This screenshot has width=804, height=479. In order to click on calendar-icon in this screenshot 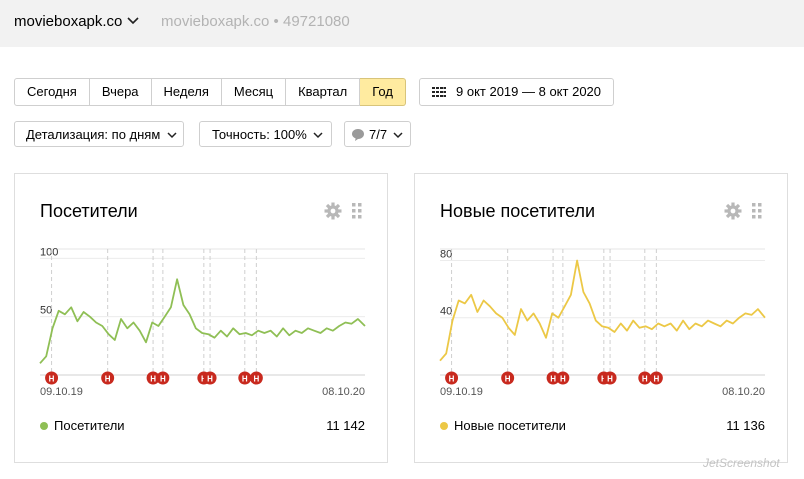, I will do `click(439, 92)`.